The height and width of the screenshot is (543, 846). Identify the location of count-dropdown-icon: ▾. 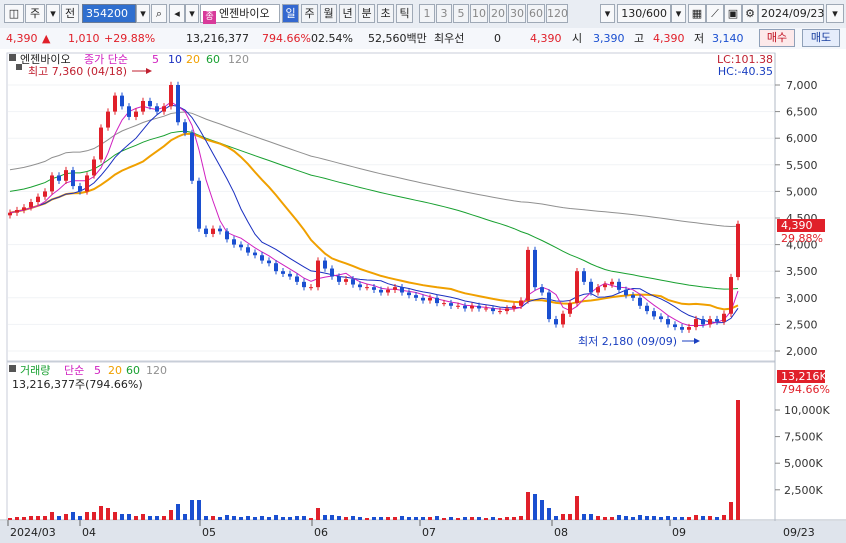
(678, 13).